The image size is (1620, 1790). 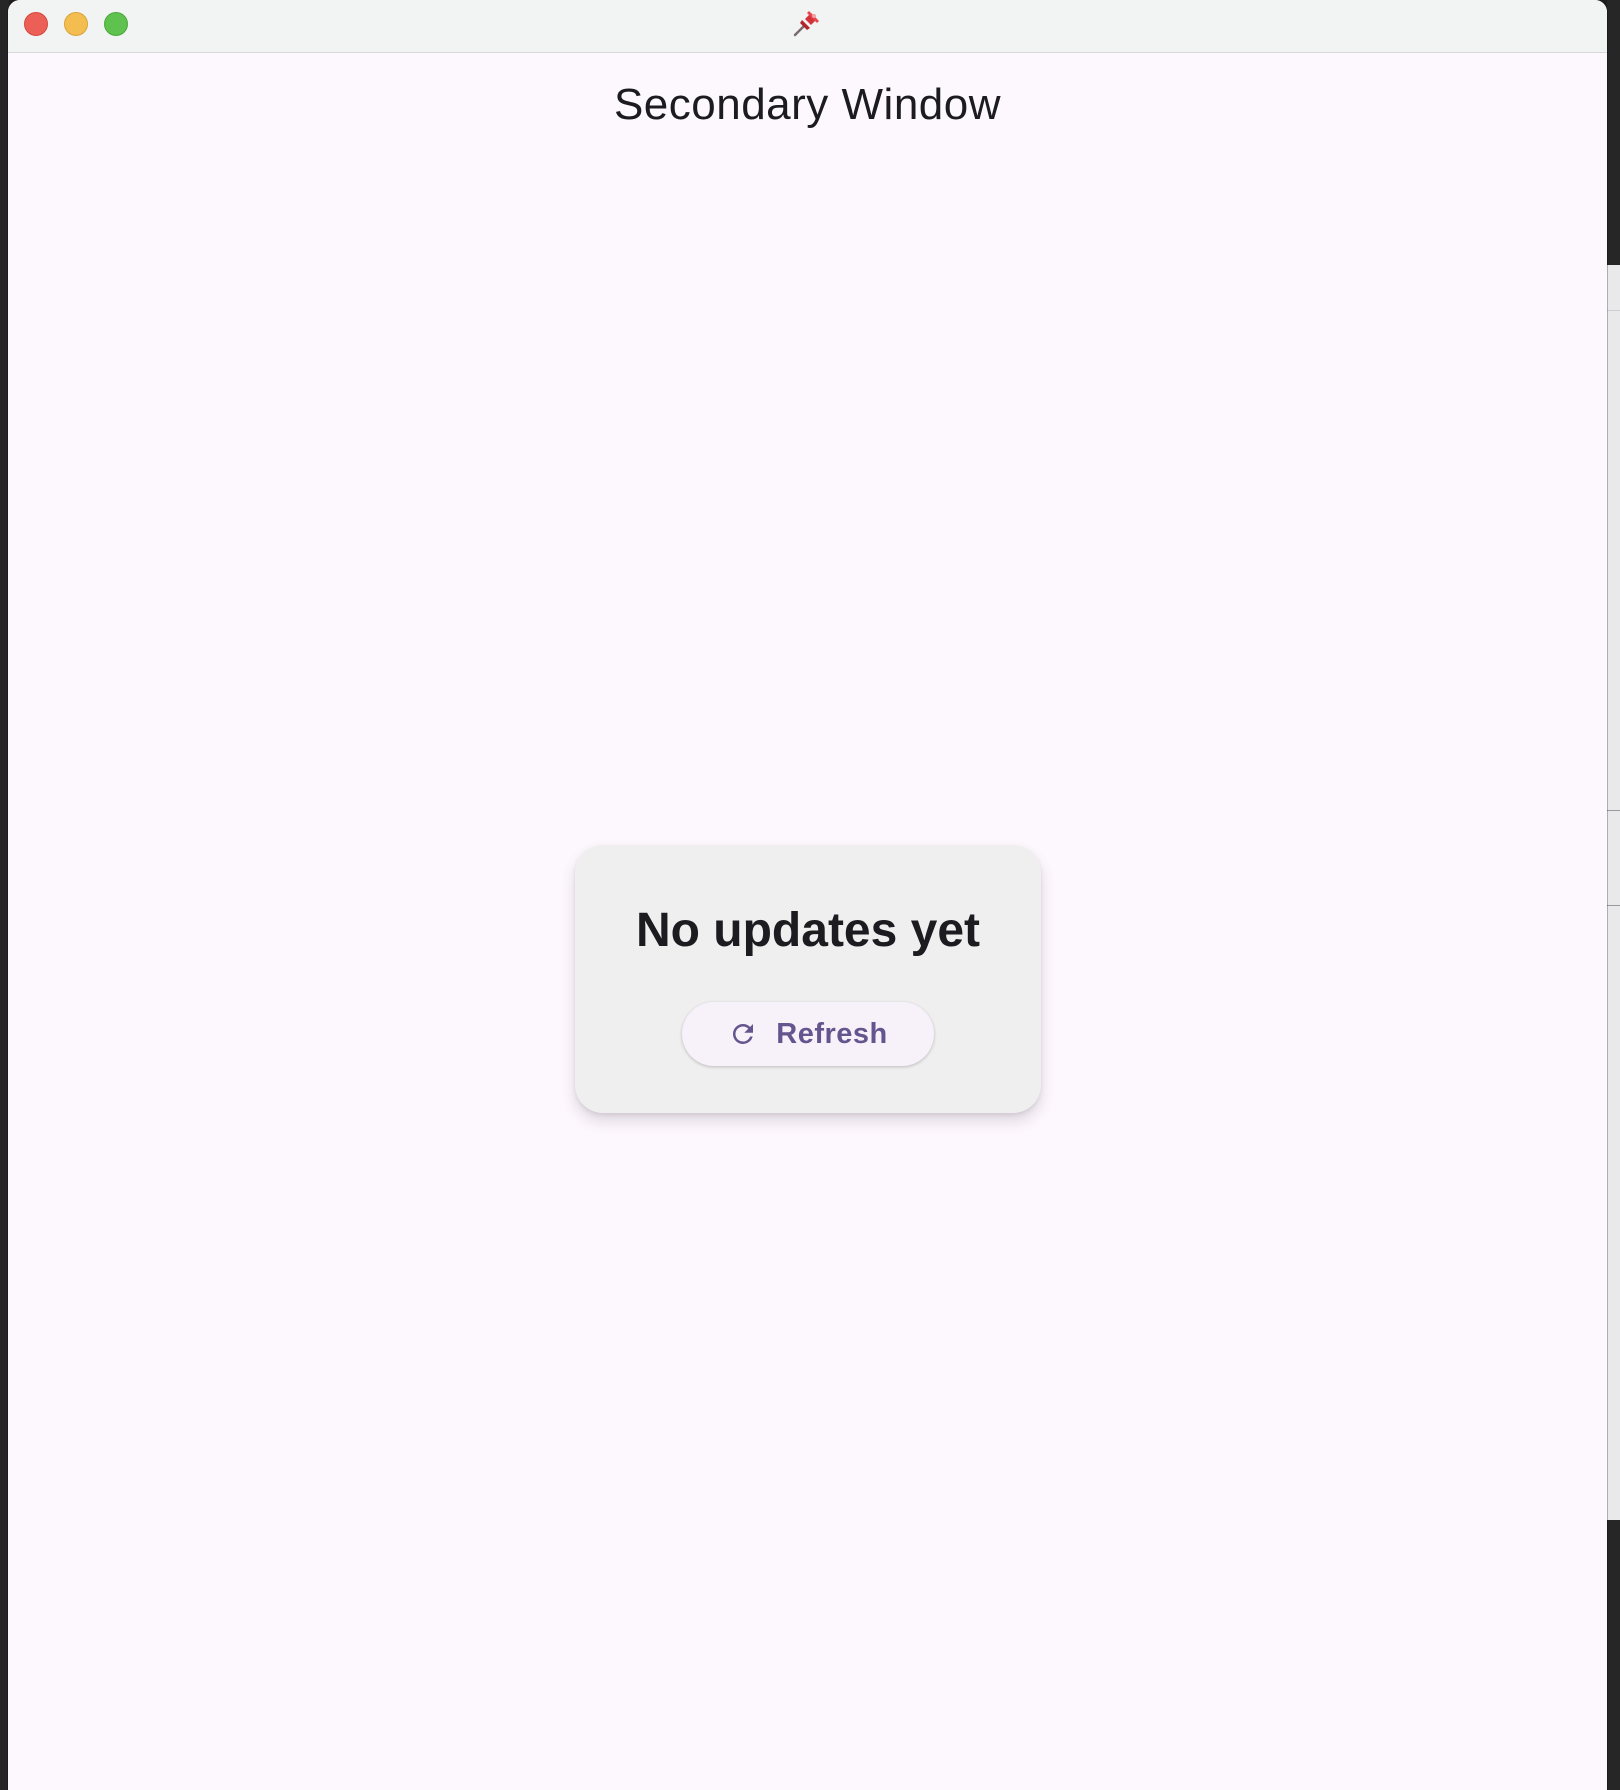 I want to click on background-app-right, so click(x=1613, y=895).